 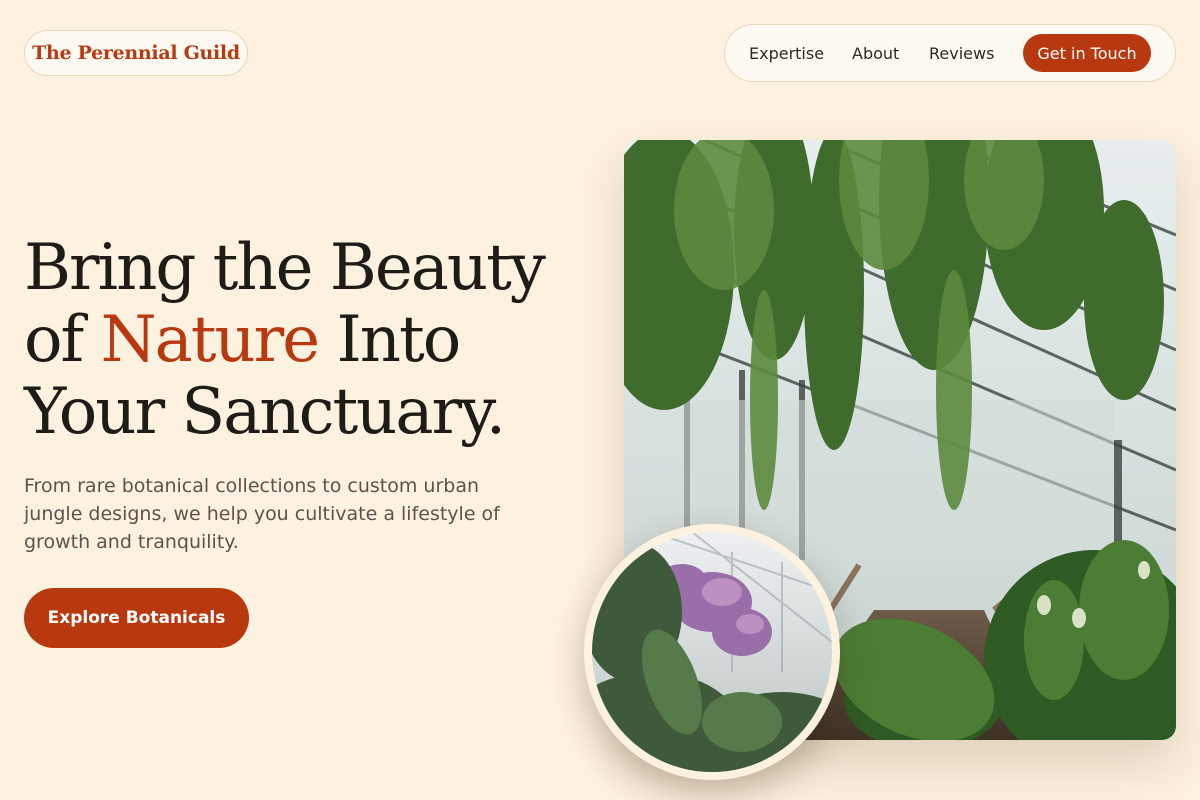 I want to click on headline-line-1: Bring the Beauty, so click(x=285, y=268).